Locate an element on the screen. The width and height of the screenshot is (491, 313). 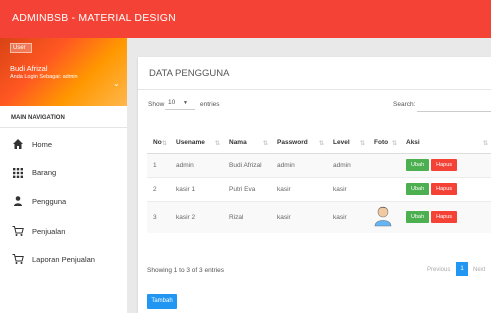
cell-no: 3 is located at coordinates (158, 216).